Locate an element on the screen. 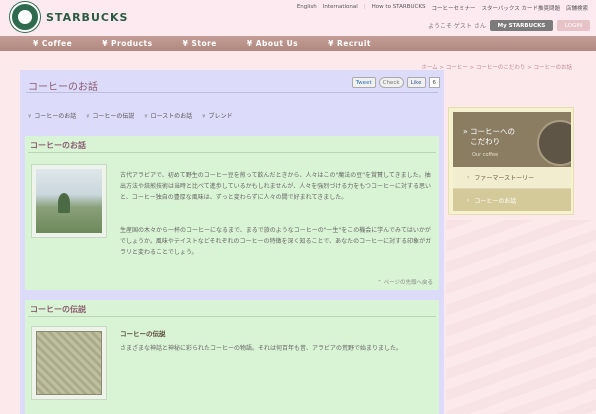  top-link-store-search: 店舗検索 is located at coordinates (577, 8).